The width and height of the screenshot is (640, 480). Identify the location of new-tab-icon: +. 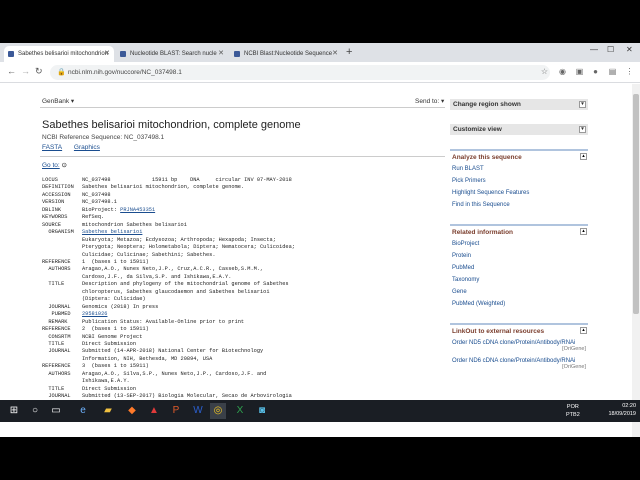
(349, 52).